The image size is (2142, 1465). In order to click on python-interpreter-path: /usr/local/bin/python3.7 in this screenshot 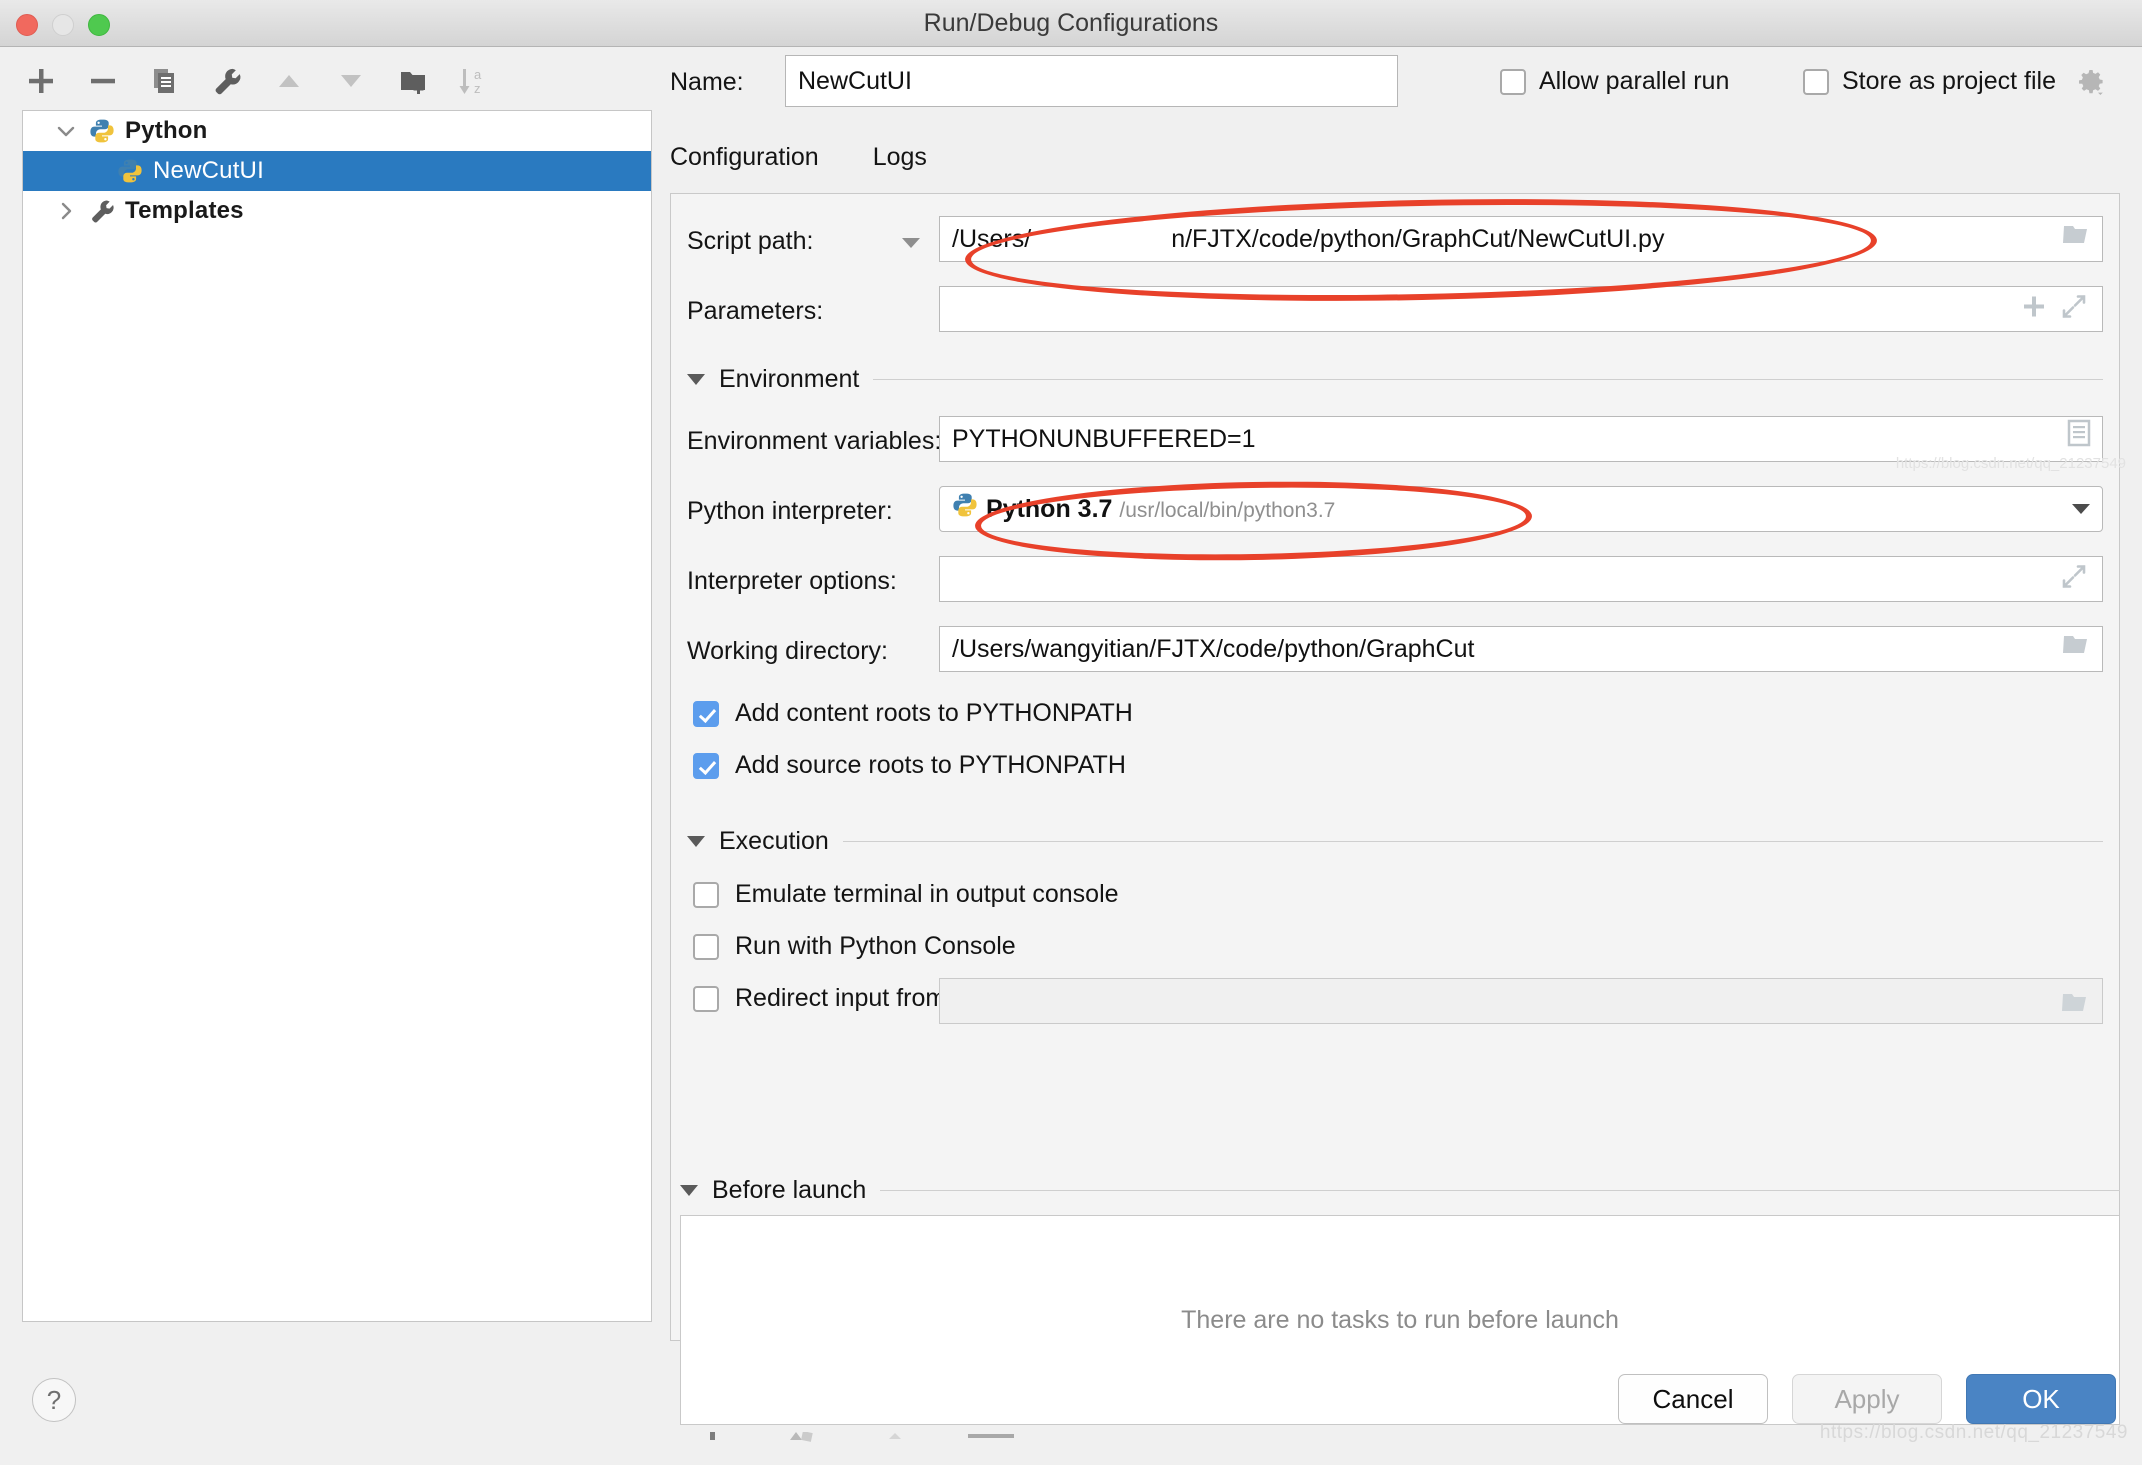, I will do `click(1227, 510)`.